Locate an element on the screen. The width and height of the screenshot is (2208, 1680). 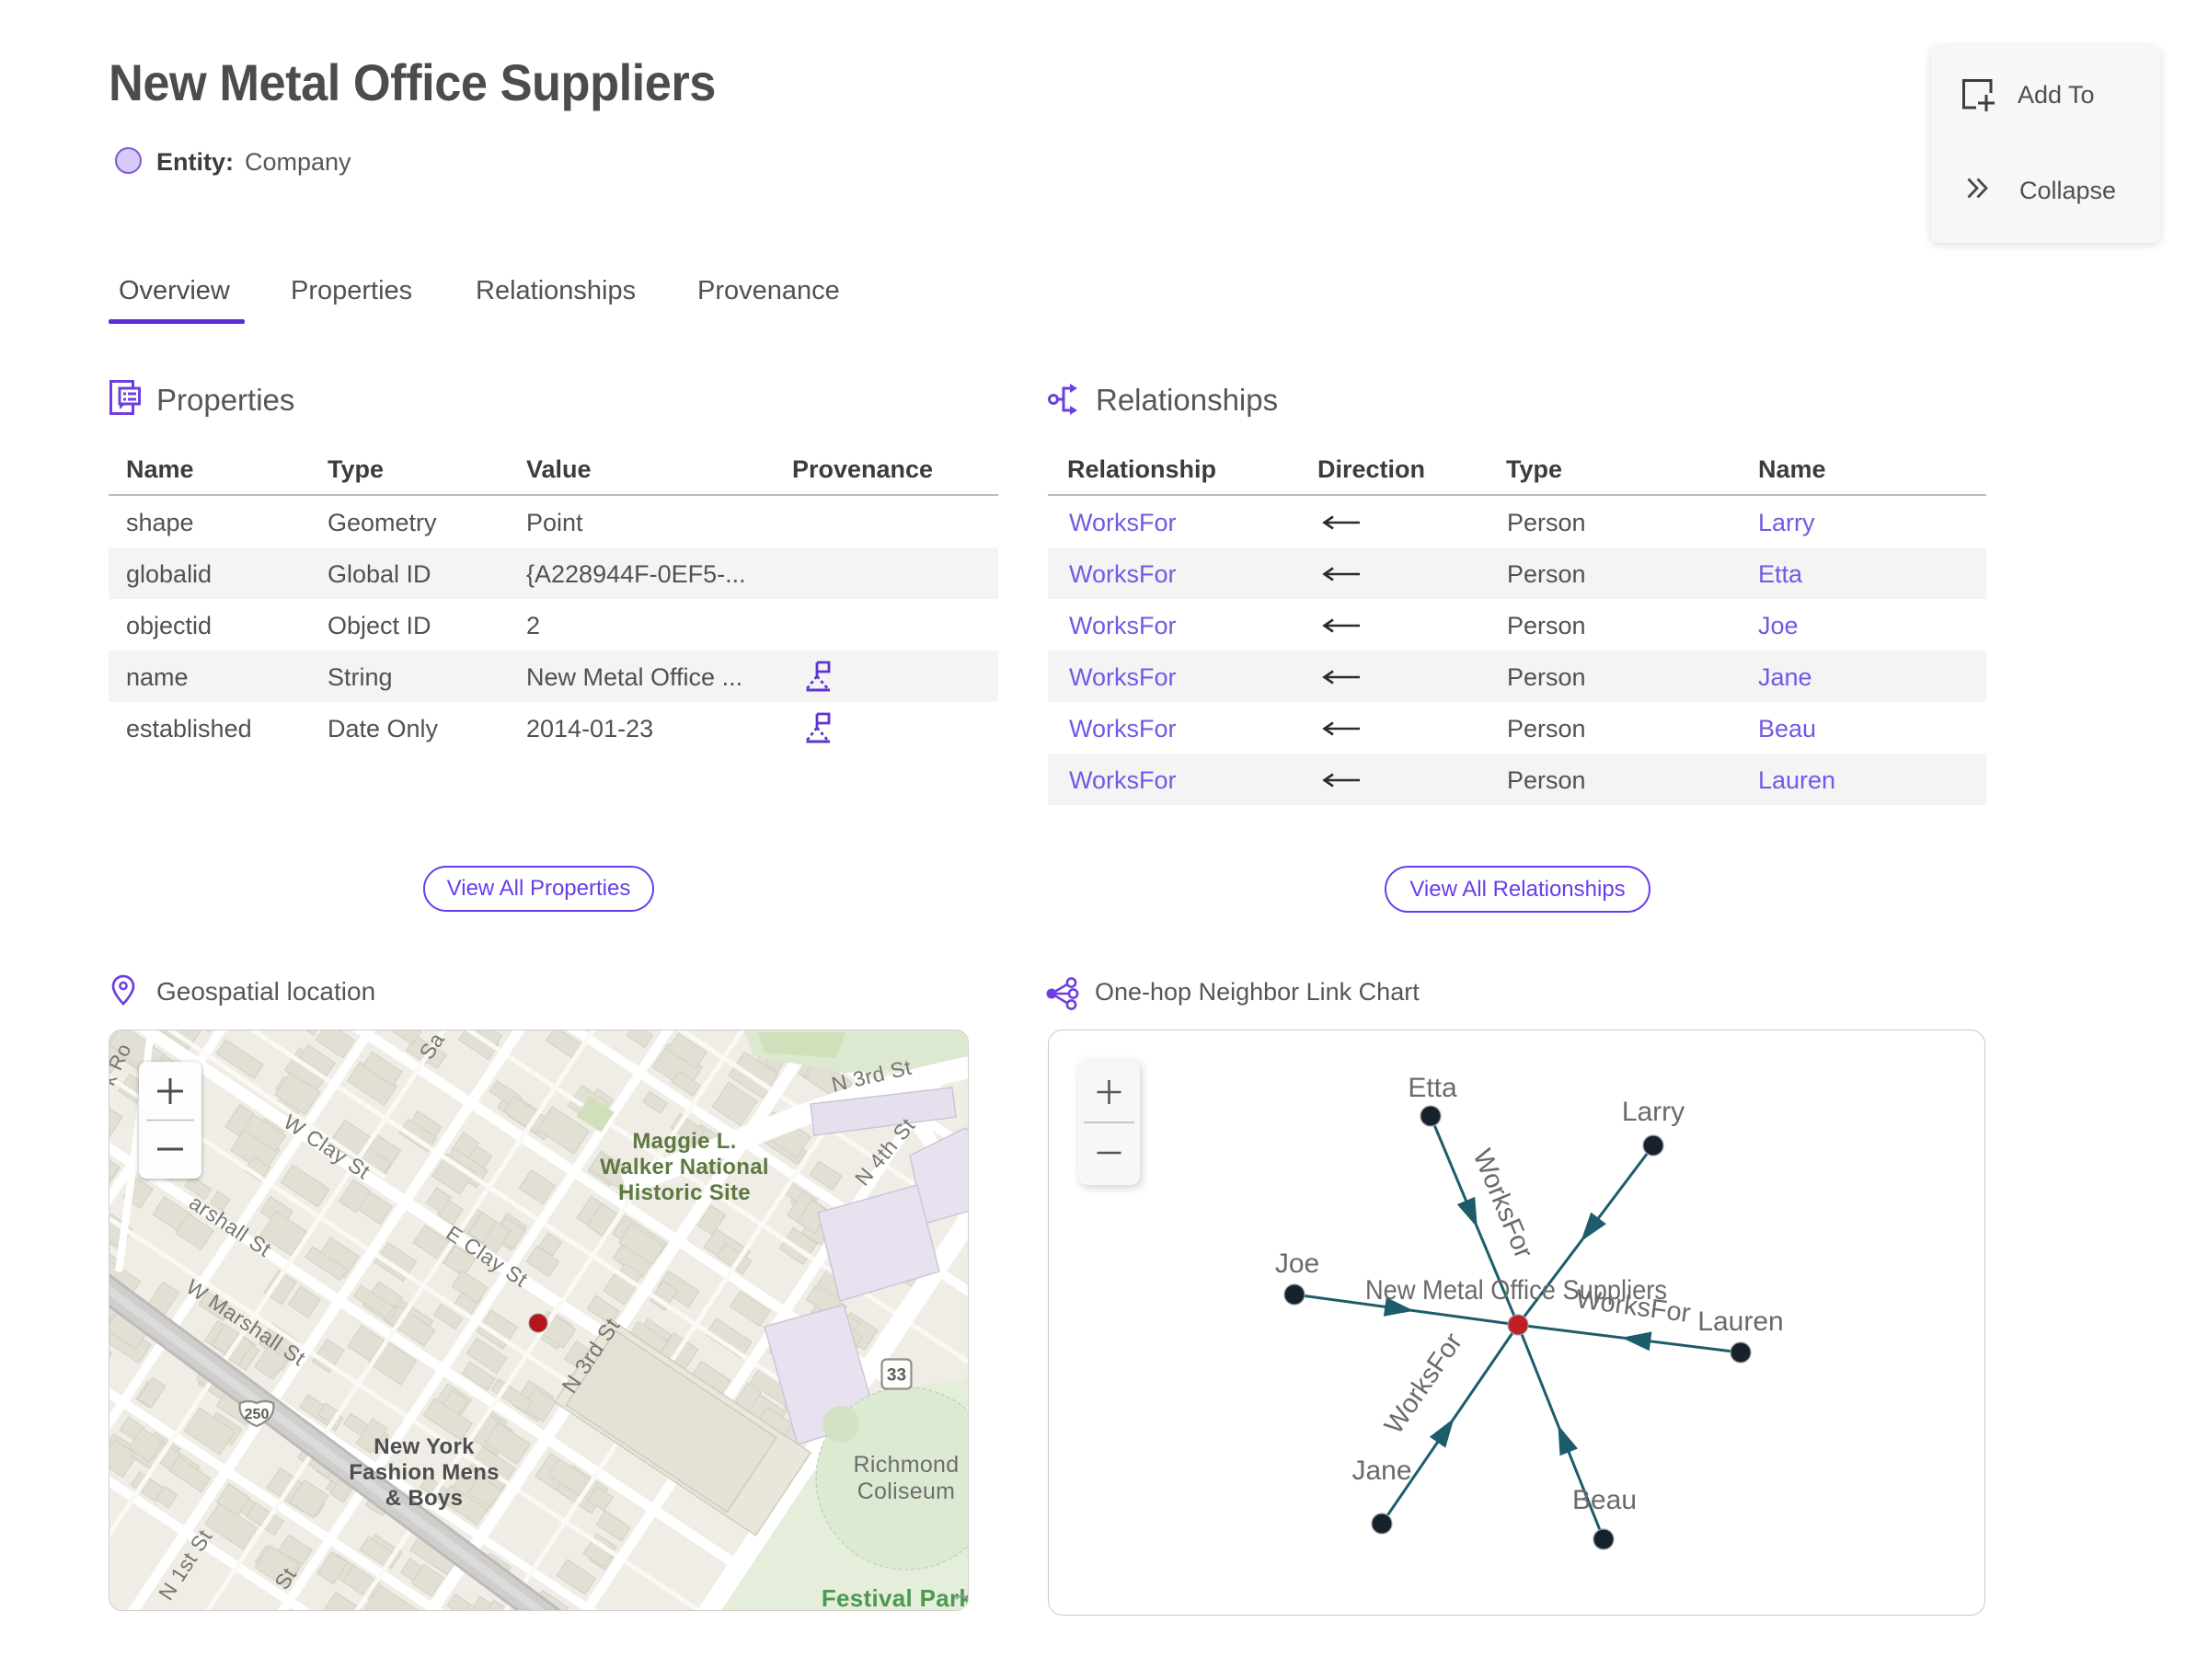
svg-text: New York is located at coordinates (424, 1446).